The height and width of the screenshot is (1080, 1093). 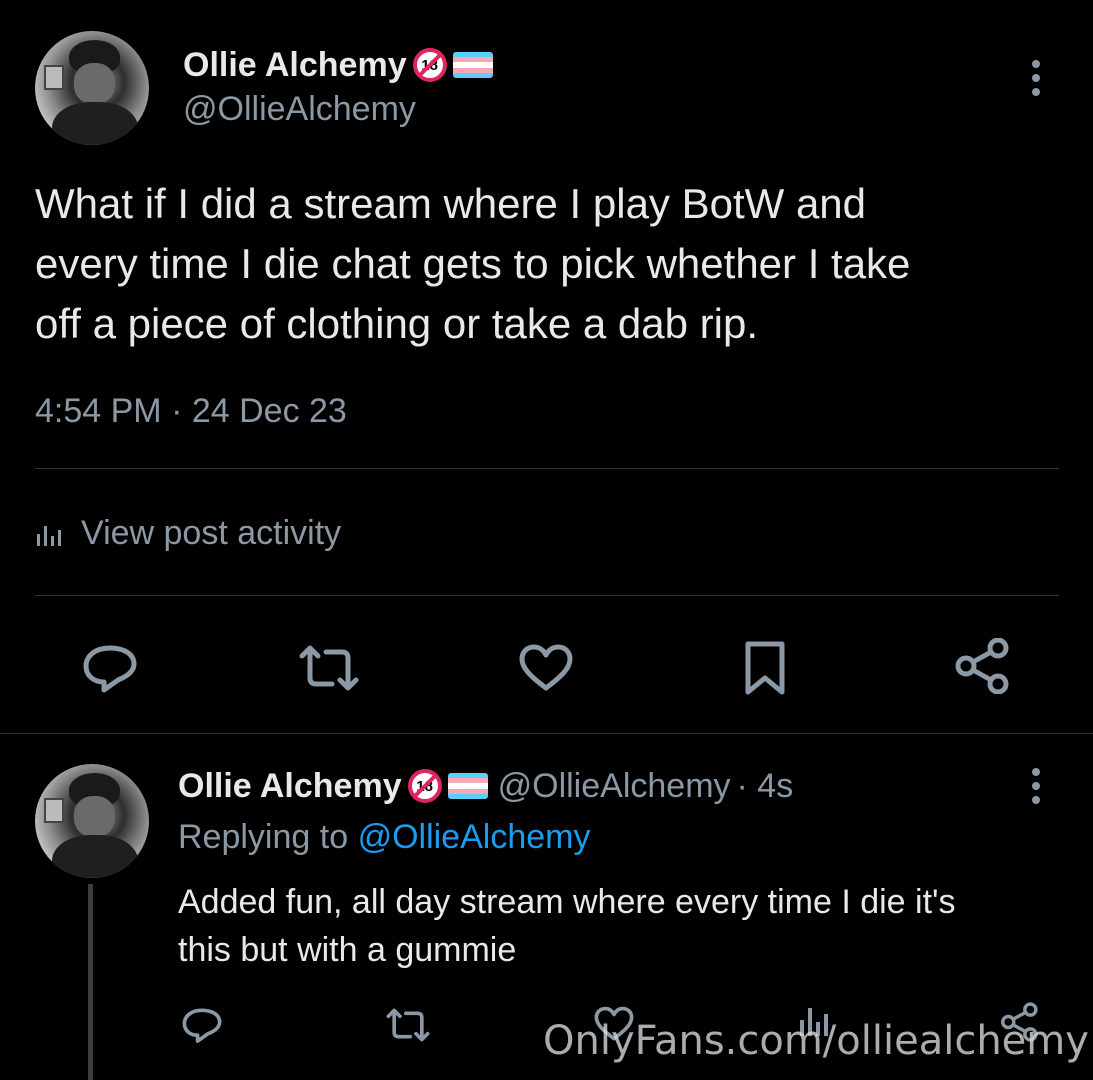 I want to click on main-post-author-row: Ollie Alchemy 18, so click(x=338, y=65).